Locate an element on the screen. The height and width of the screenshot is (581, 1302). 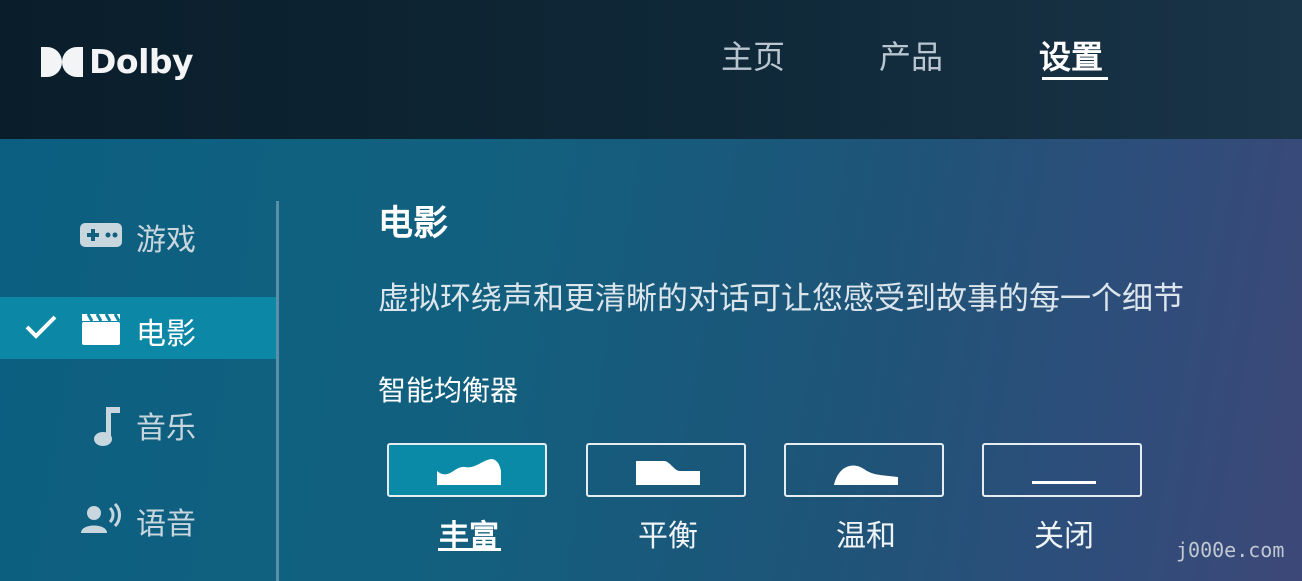
clapperboard-icon is located at coordinates (101, 329).